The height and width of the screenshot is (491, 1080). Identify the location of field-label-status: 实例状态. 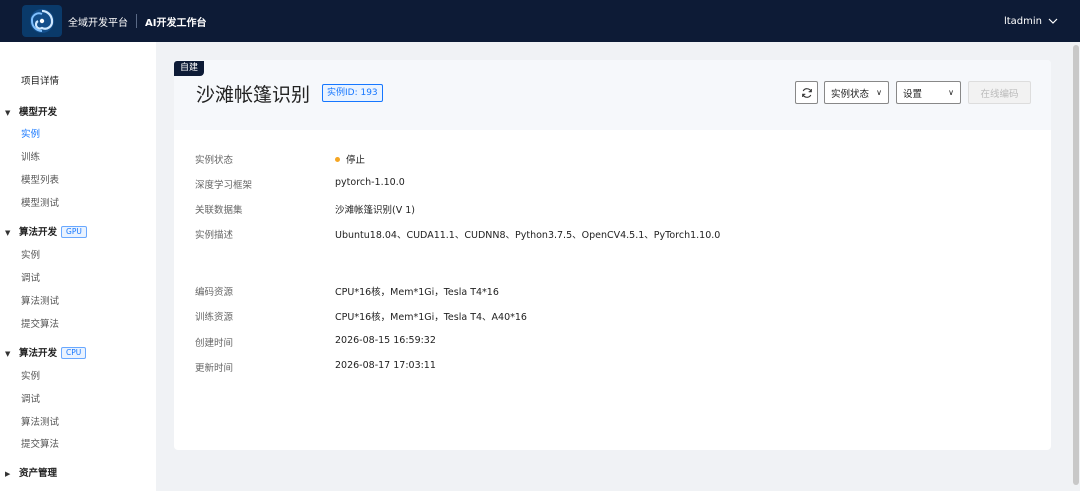
(214, 160).